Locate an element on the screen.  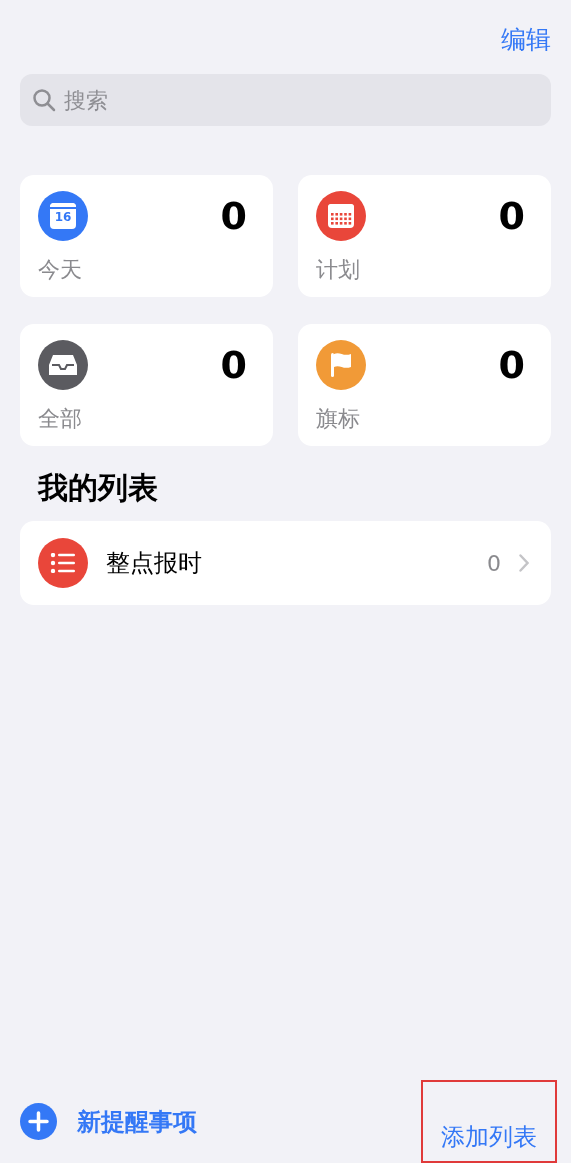
new-reminder-button: 新提醒事项 is located at coordinates (108, 1121).